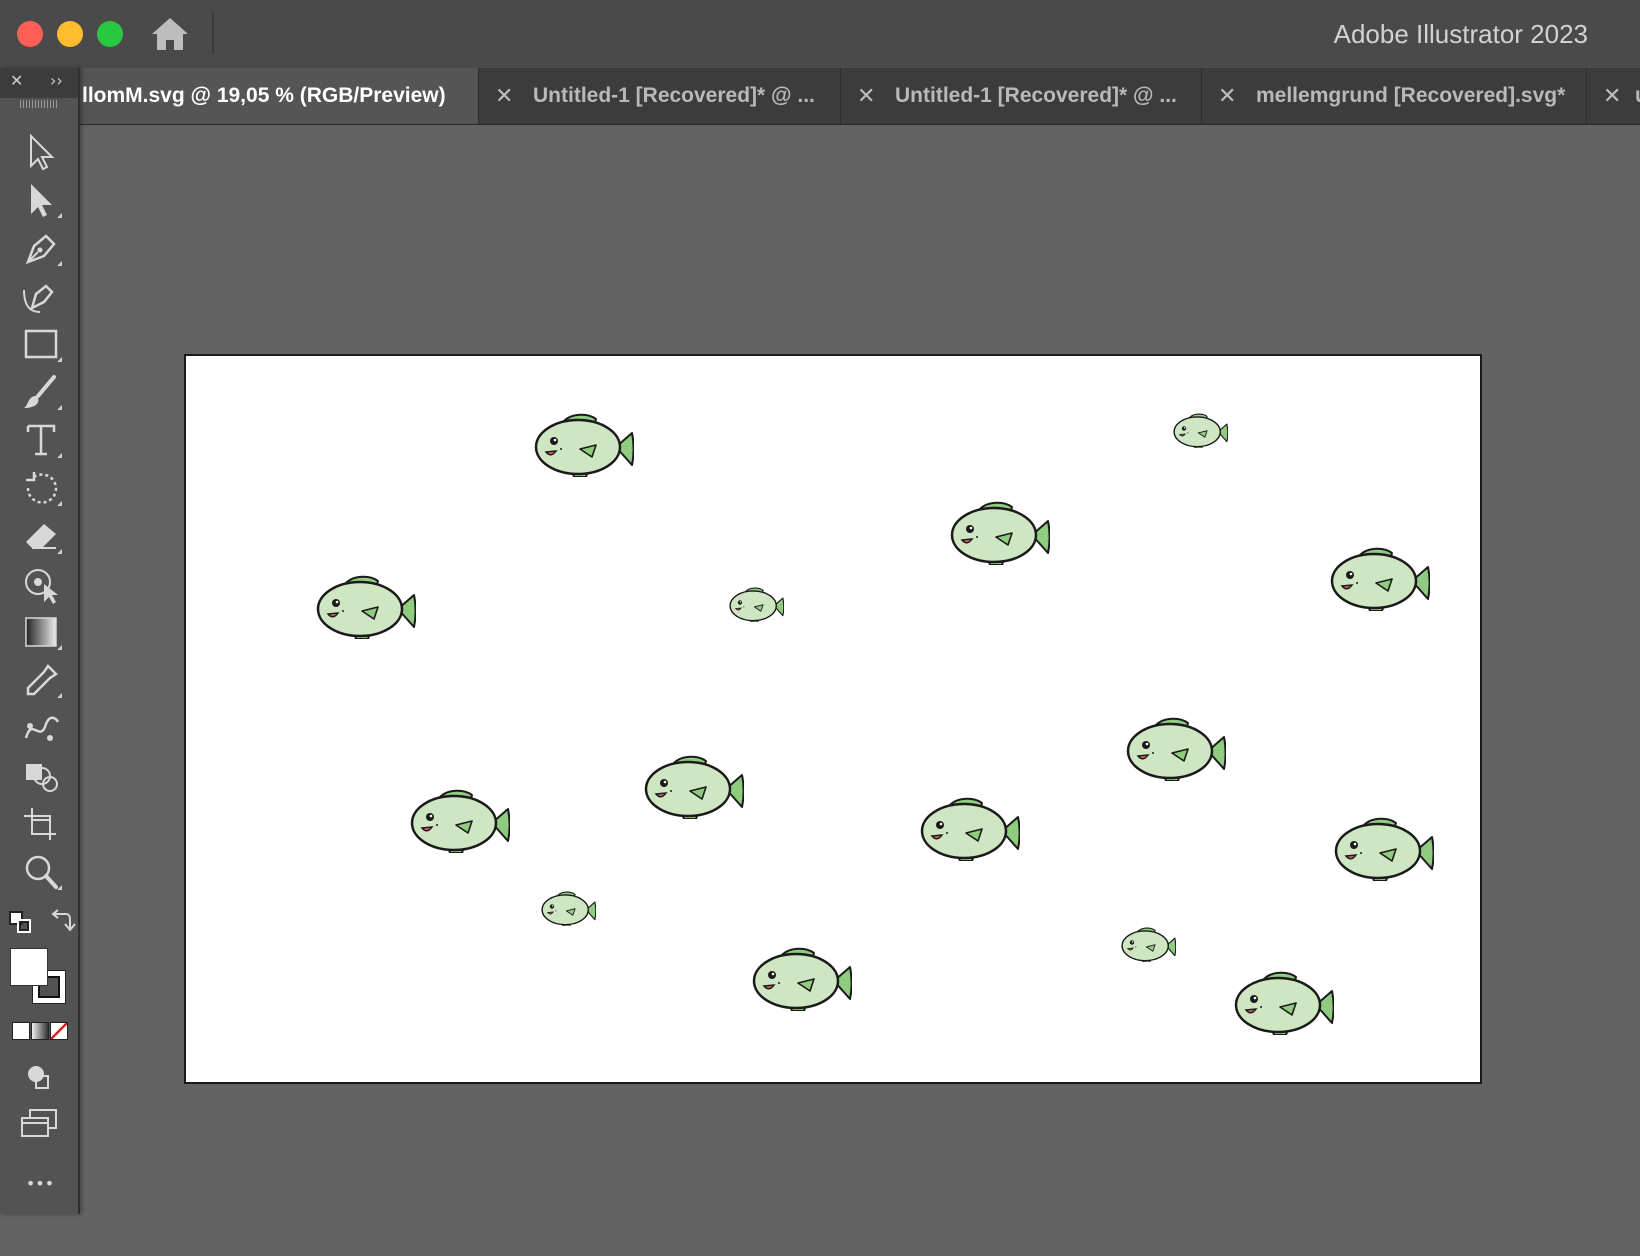 The image size is (1640, 1256). Describe the element at coordinates (42, 152) in the screenshot. I see `selection-tool-icon` at that location.